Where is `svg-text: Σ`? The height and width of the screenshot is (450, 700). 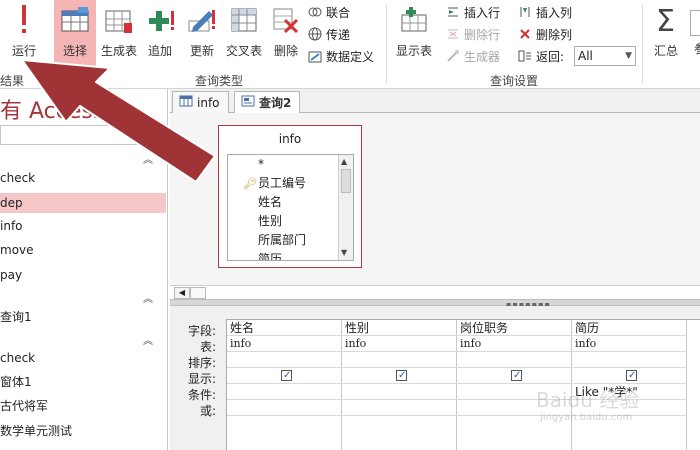 svg-text: Σ is located at coordinates (665, 20).